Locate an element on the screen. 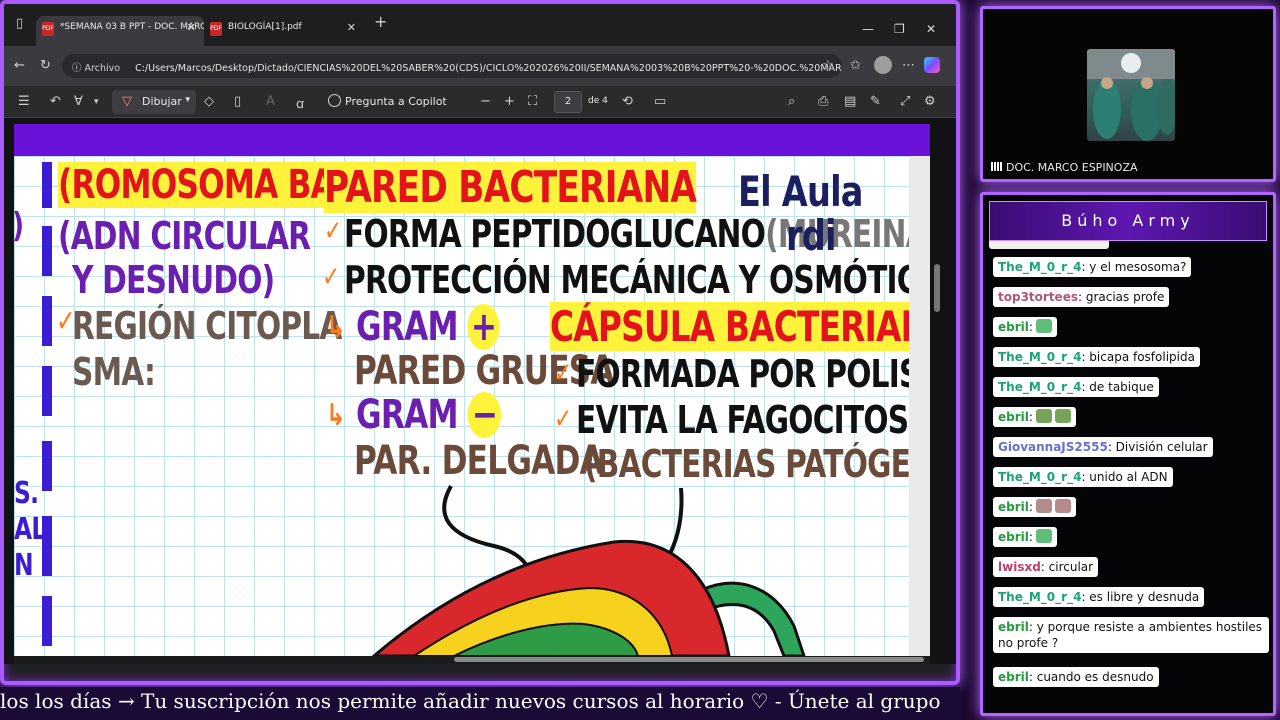  chat-text: : unido al ADN is located at coordinates (1124, 477).